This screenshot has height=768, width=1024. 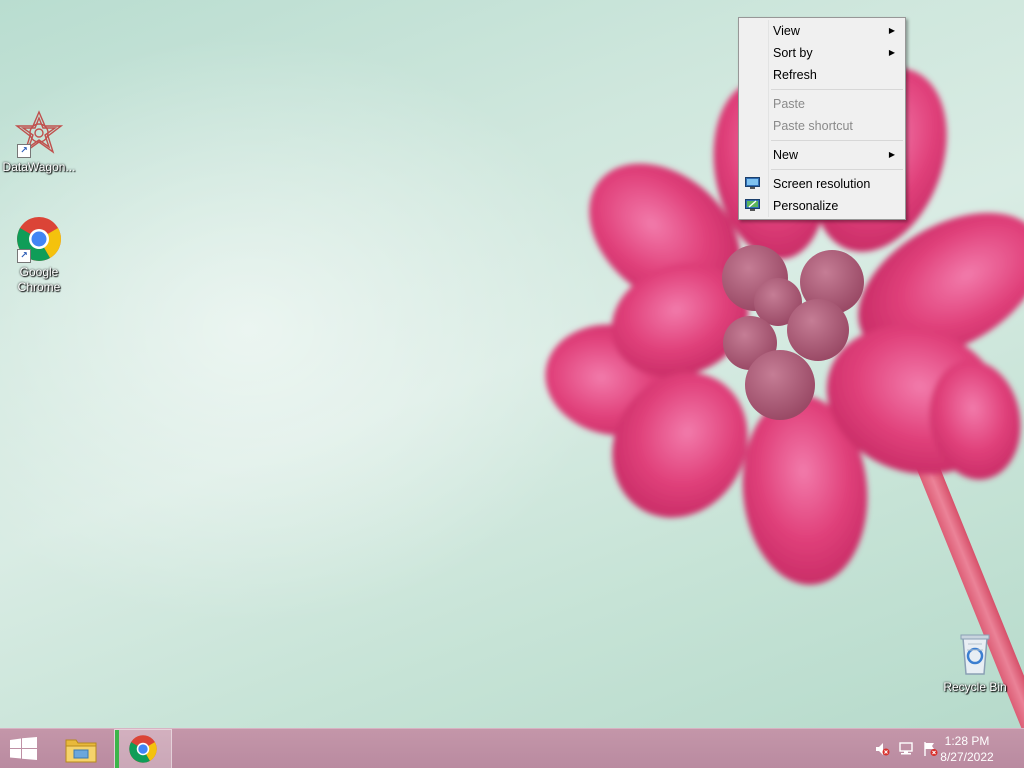 What do you see at coordinates (906, 749) in the screenshot?
I see `network-icon` at bounding box center [906, 749].